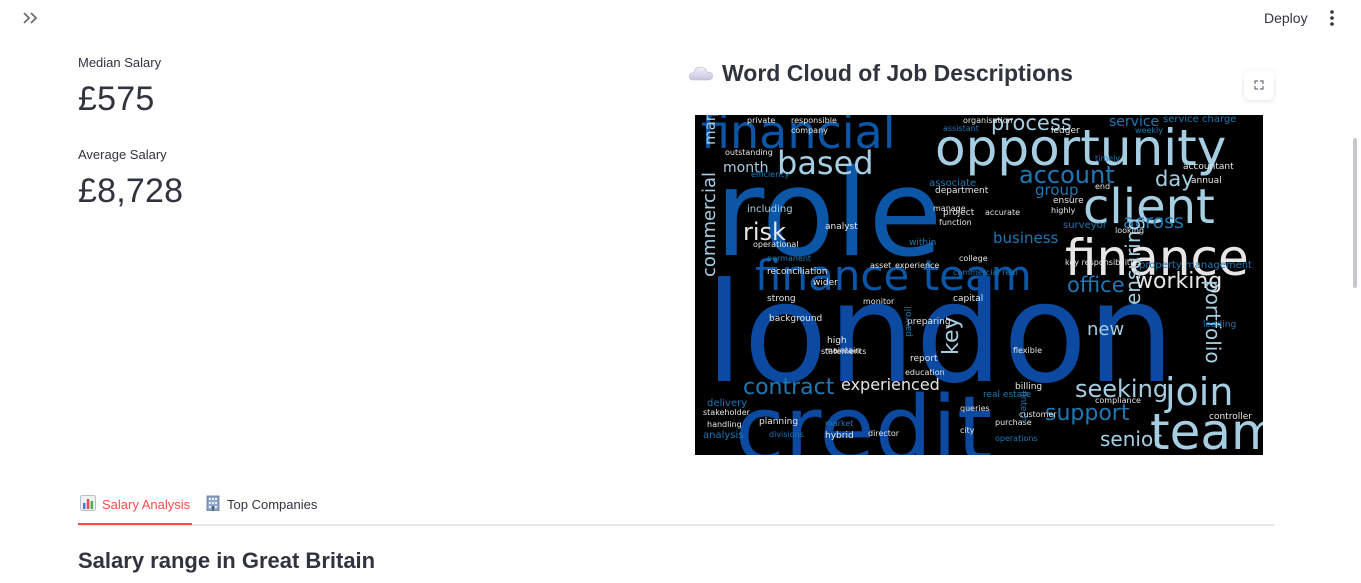  I want to click on word-cloud-word: property management, so click(1195, 265).